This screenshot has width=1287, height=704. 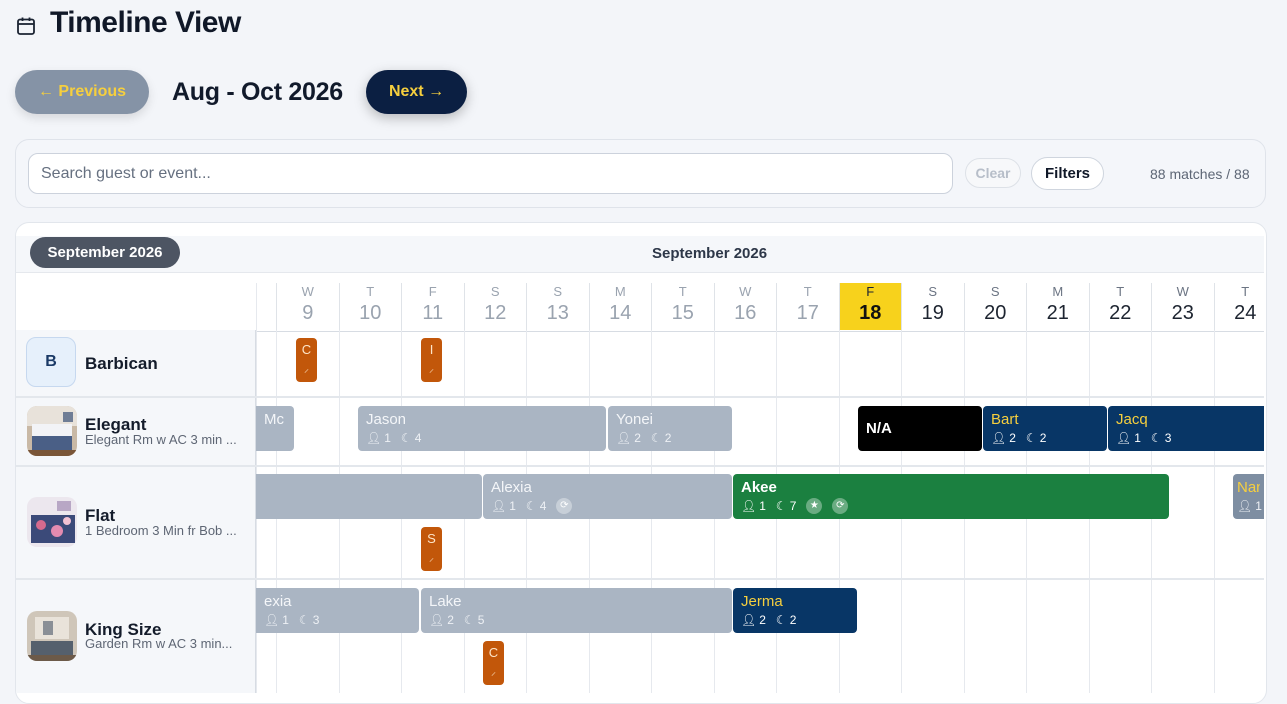 I want to click on booking-bar: Nan 👤︎1, so click(x=1248, y=496).